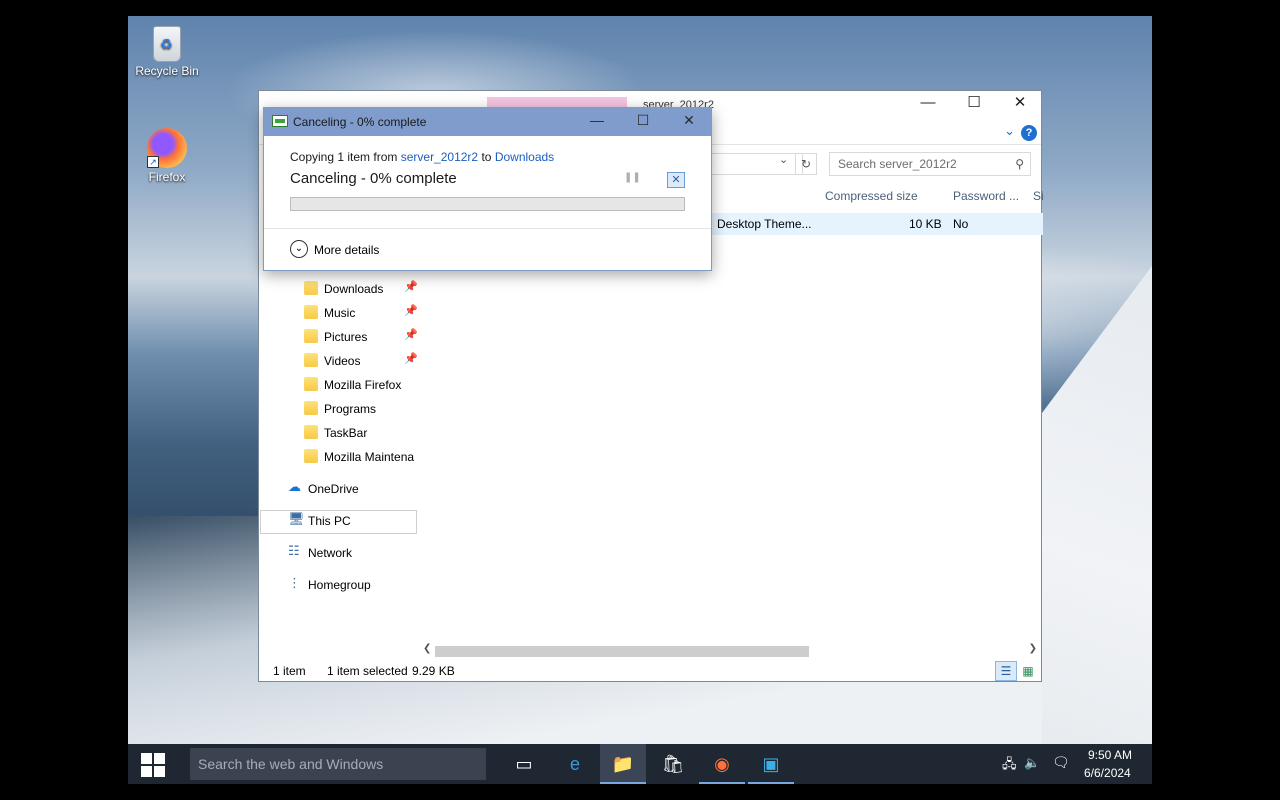 This screenshot has width=1280, height=800. I want to click on wallpaper-mountain, so click(1097, 511).